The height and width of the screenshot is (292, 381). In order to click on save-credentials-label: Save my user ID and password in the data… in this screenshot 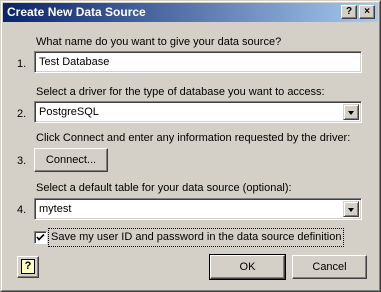, I will do `click(196, 237)`.